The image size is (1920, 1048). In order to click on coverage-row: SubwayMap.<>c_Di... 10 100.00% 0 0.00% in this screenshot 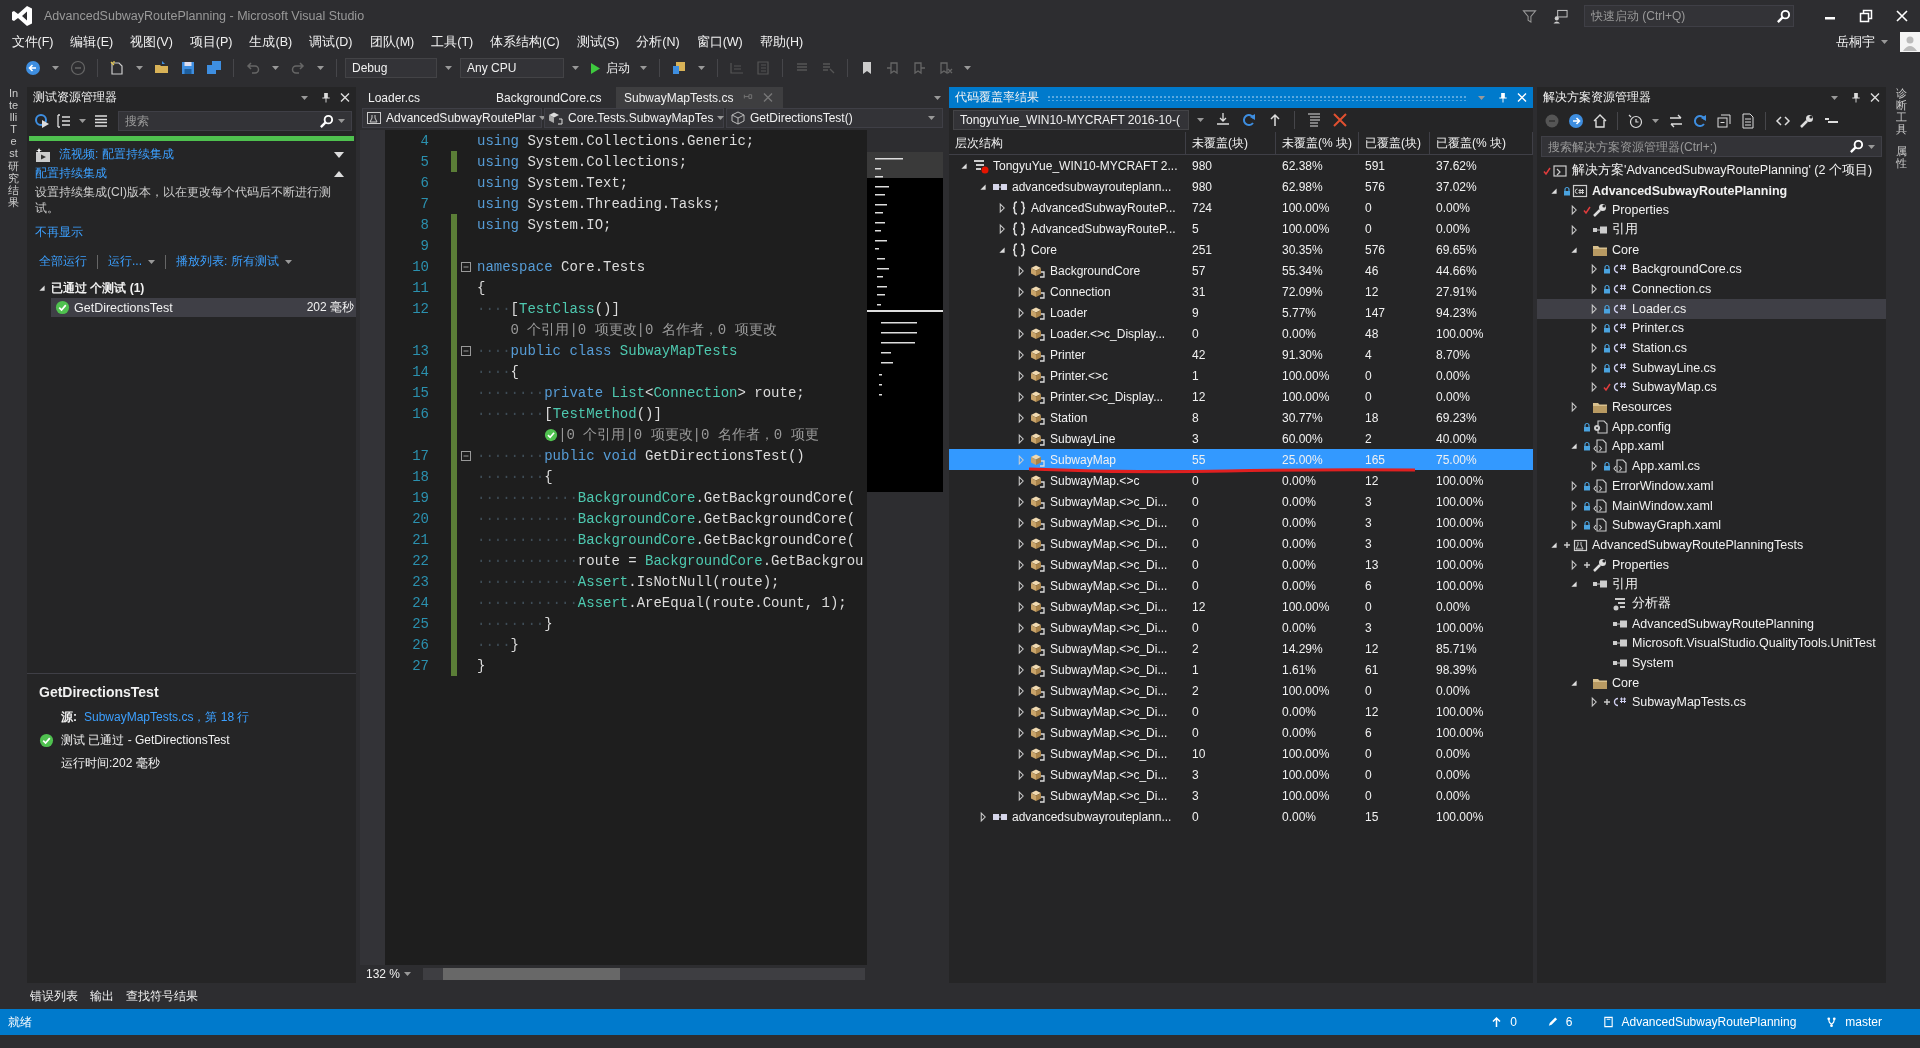, I will do `click(1241, 753)`.